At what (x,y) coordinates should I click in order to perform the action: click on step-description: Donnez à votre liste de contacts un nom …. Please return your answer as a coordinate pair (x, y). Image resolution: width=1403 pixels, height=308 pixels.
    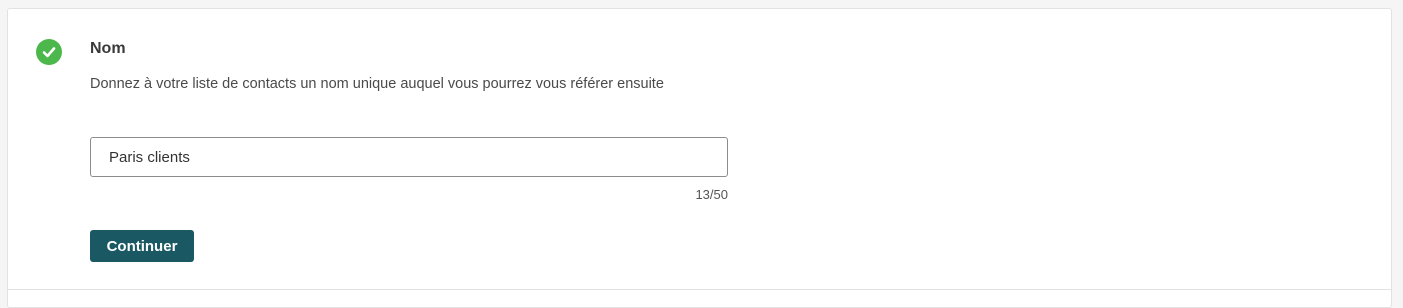
    Looking at the image, I should click on (377, 84).